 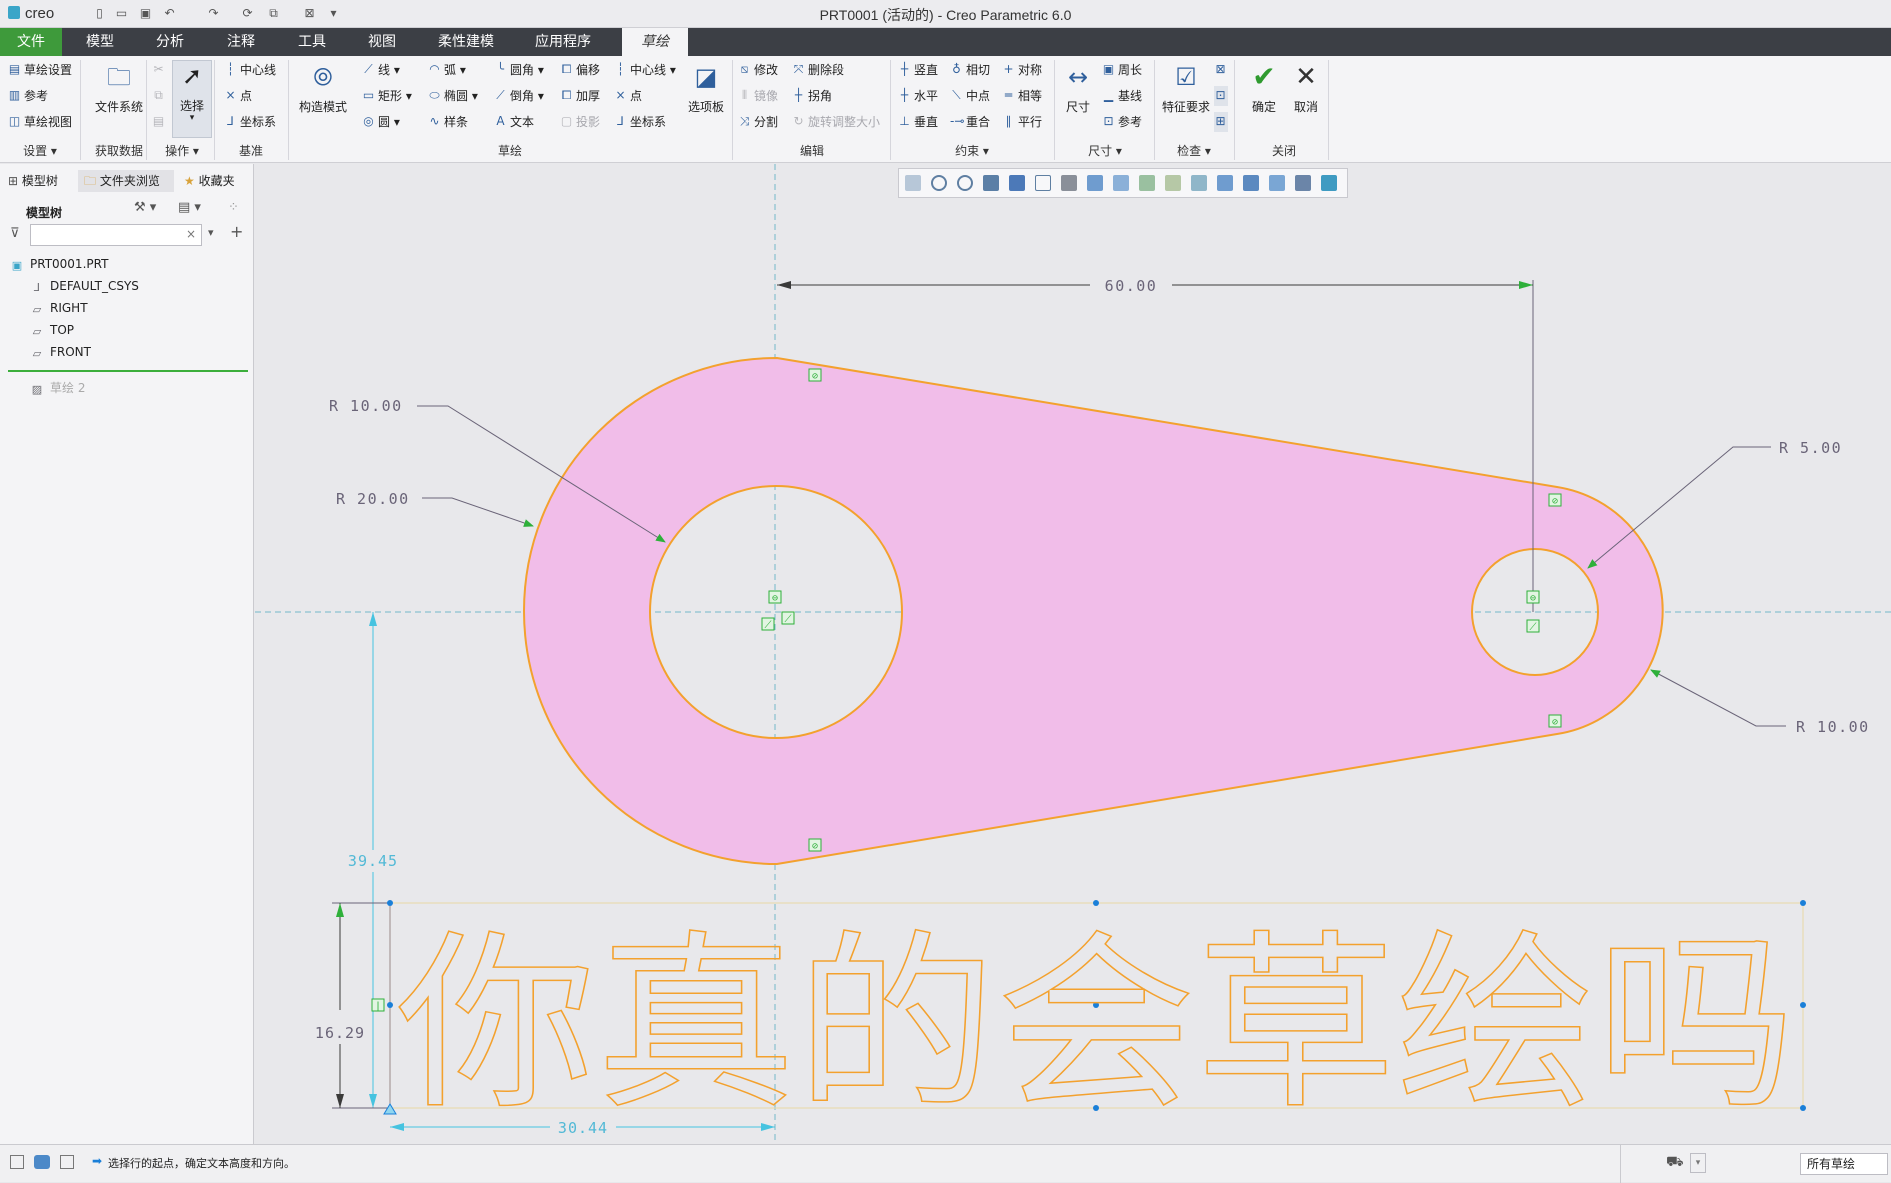 What do you see at coordinates (119, 88) in the screenshot?
I see `file-system-button: 🗀 文件系统` at bounding box center [119, 88].